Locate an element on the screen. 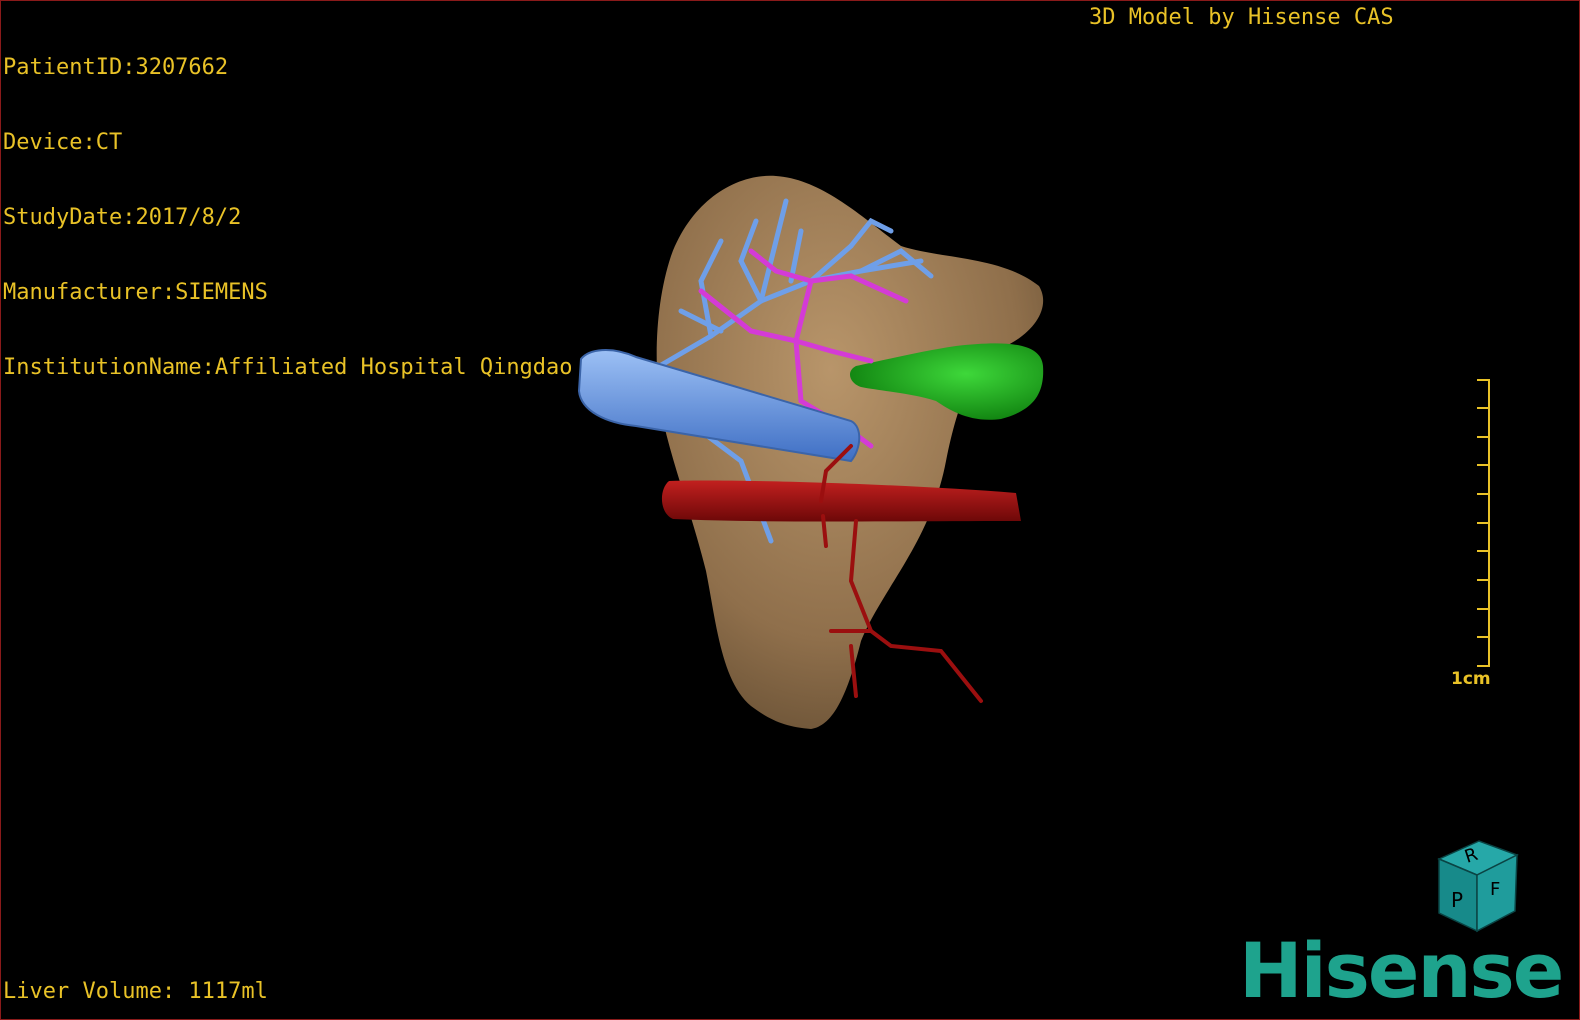 This screenshot has height=1020, width=1580. cube-face-label: P is located at coordinates (1457, 900).